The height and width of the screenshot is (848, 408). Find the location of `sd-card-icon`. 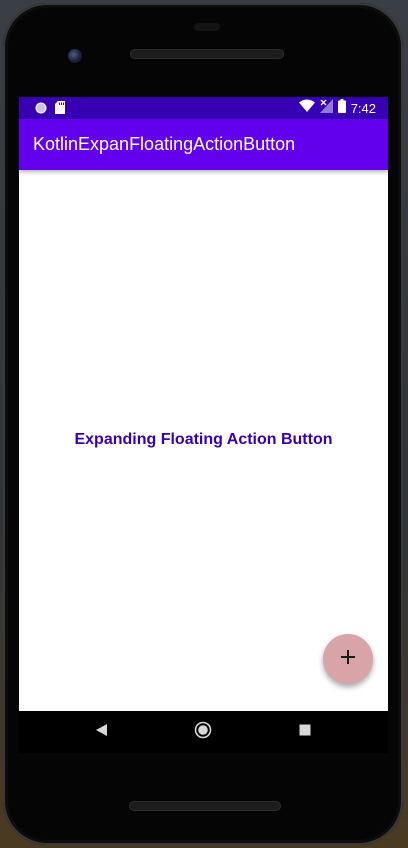

sd-card-icon is located at coordinates (60, 110).